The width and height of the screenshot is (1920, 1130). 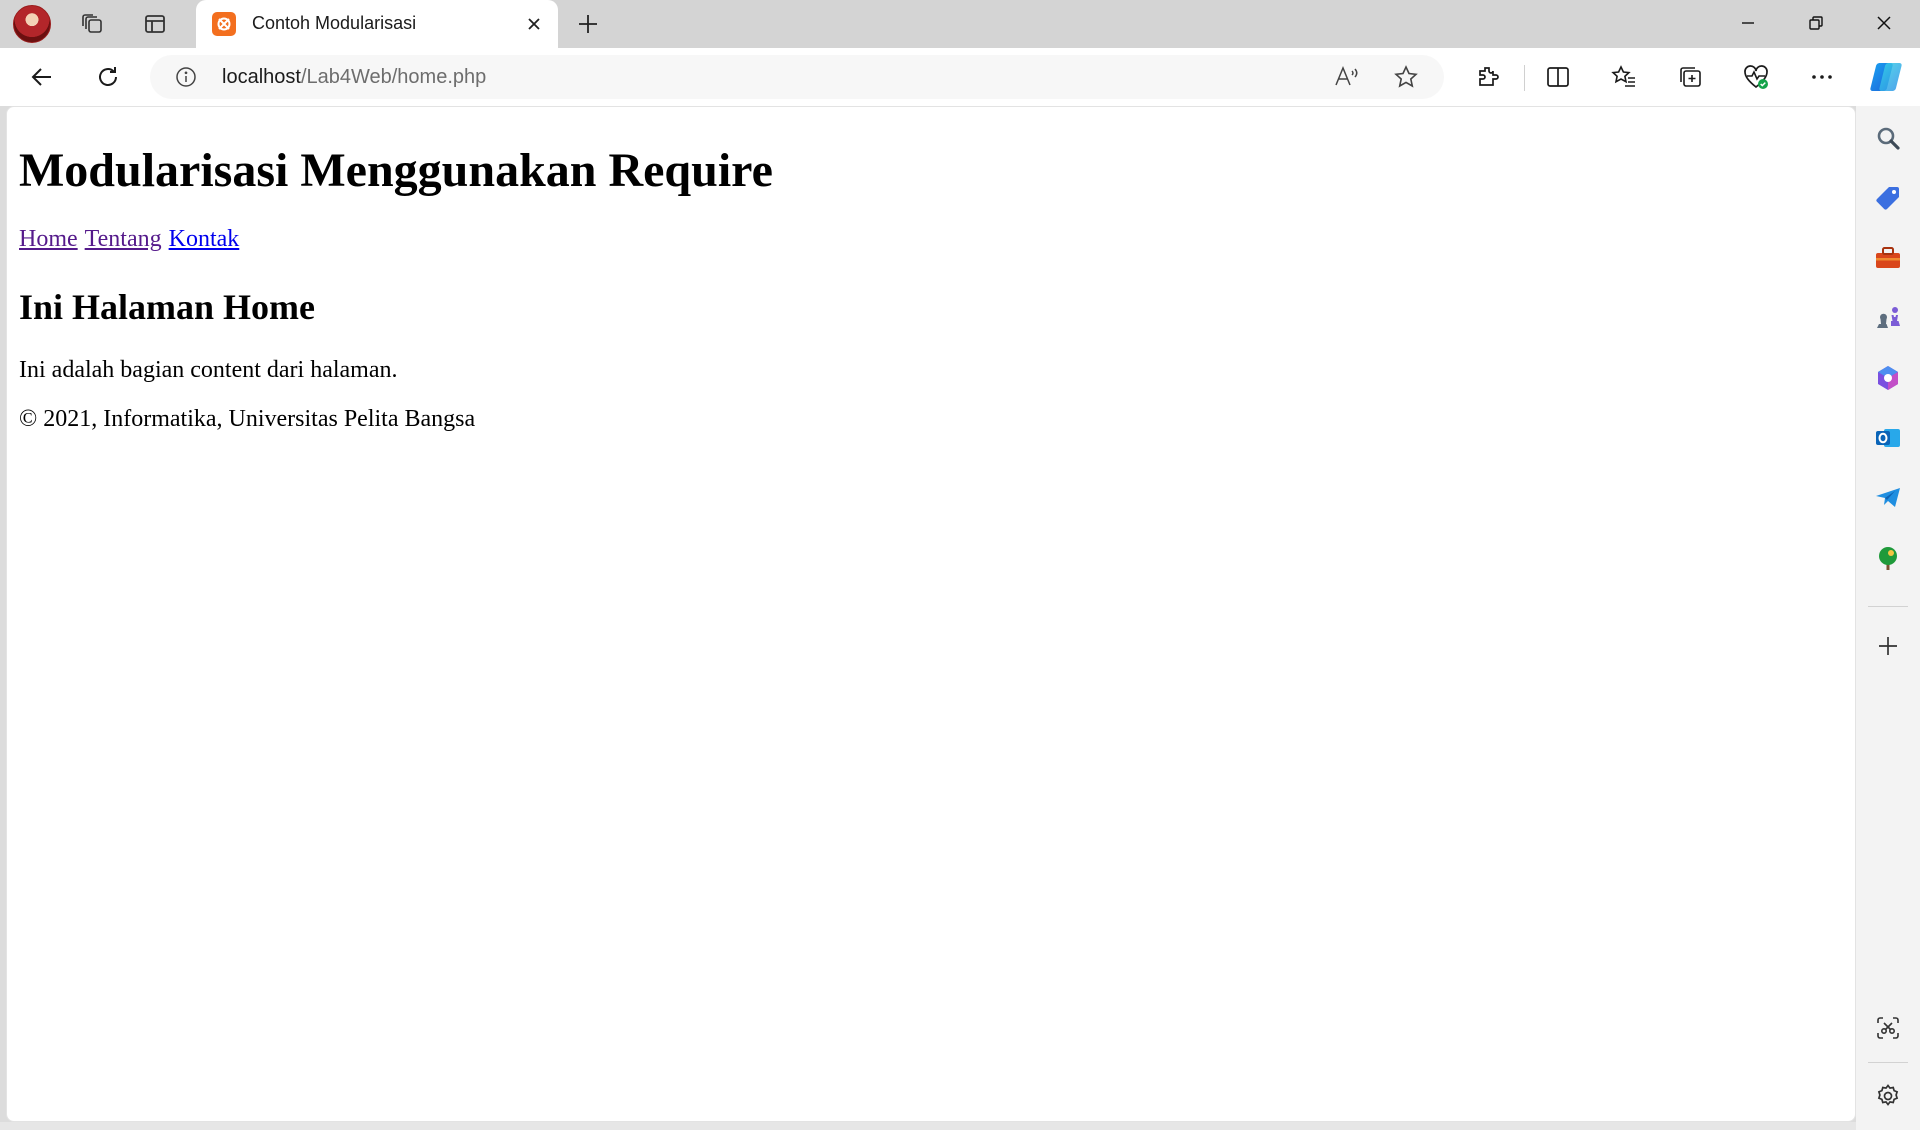 I want to click on profile-button, so click(x=32, y=24).